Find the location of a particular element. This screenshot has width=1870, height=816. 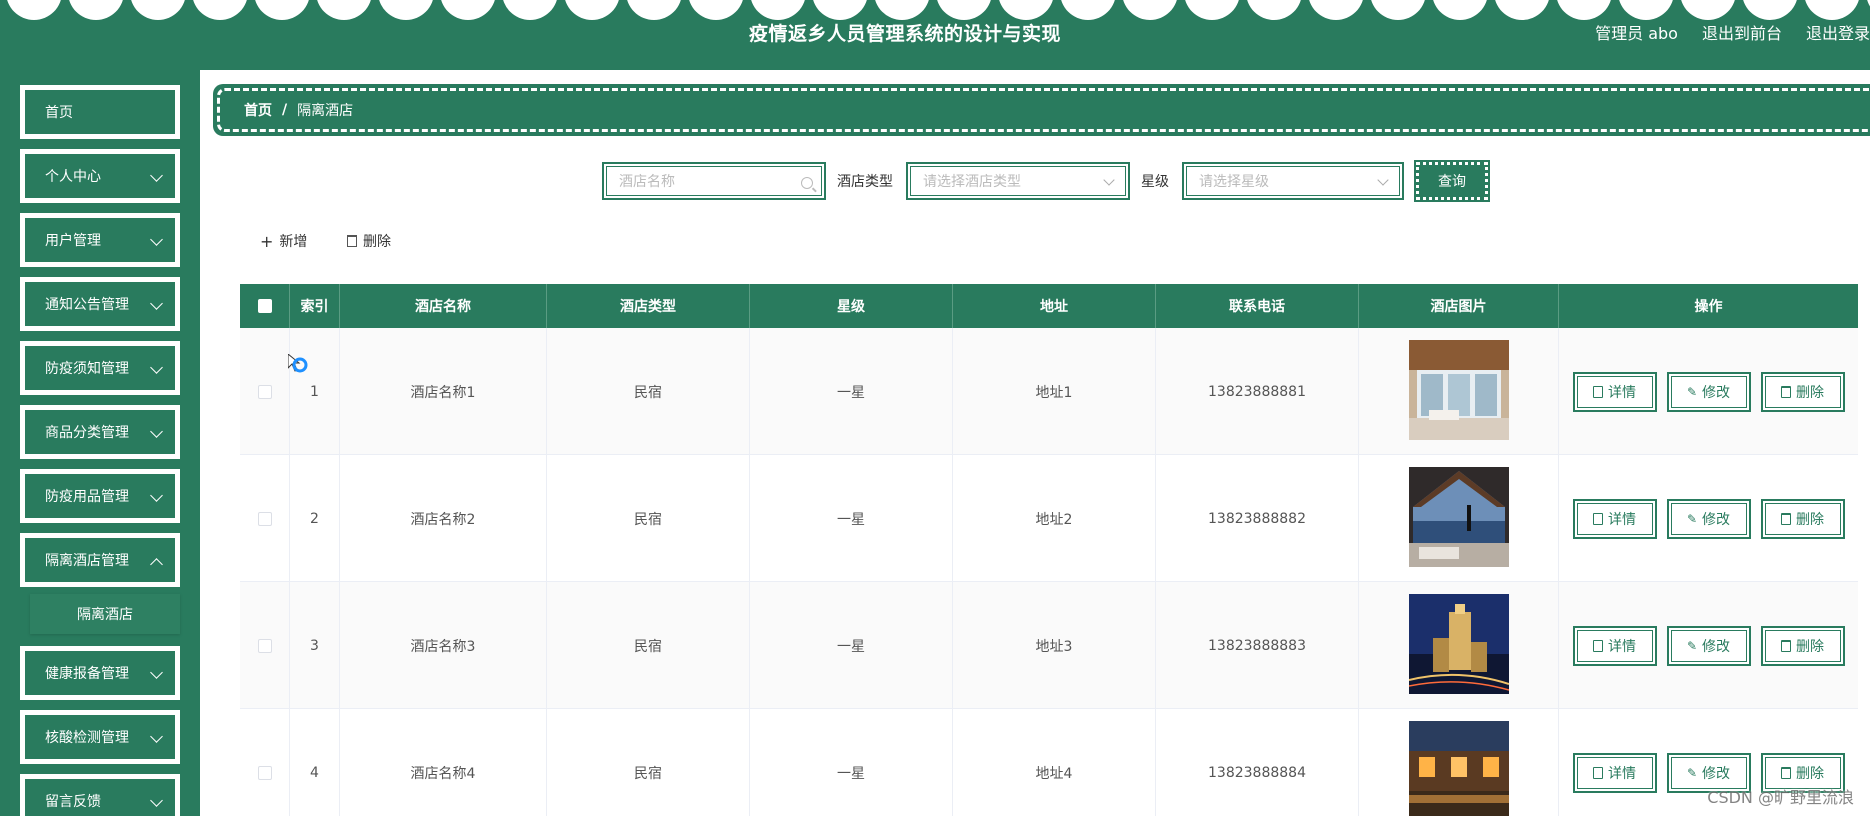

sidebar-subitem-quarantine-hotel: 隔离酒店 is located at coordinates (105, 614).